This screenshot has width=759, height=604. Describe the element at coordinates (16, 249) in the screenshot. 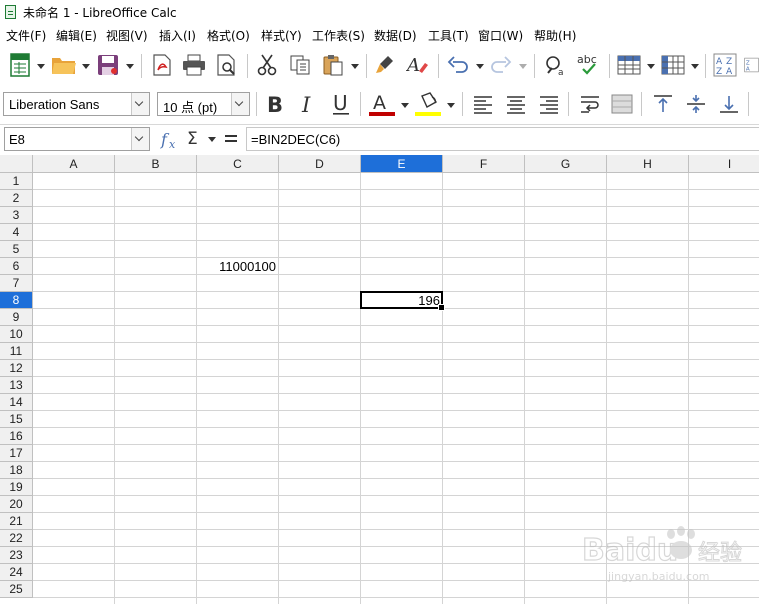

I see `row-header-5: 5` at that location.